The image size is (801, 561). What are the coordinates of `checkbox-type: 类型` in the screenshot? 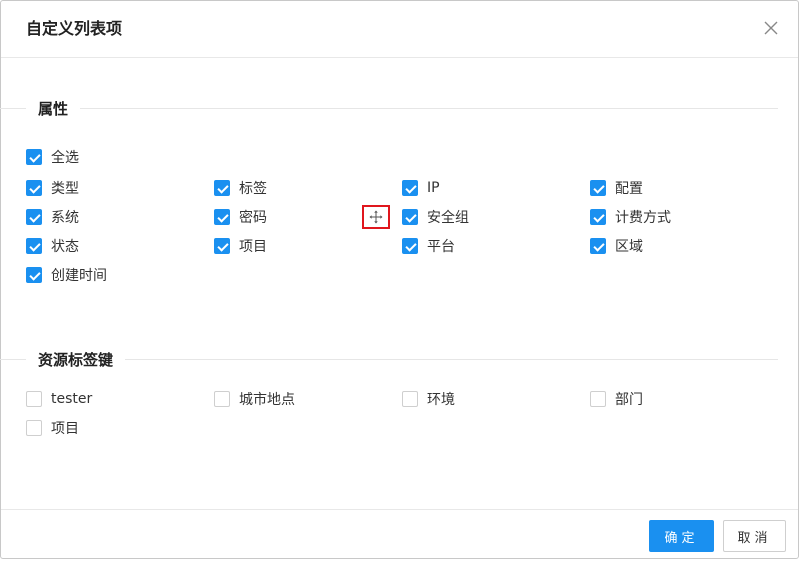 It's located at (52, 188).